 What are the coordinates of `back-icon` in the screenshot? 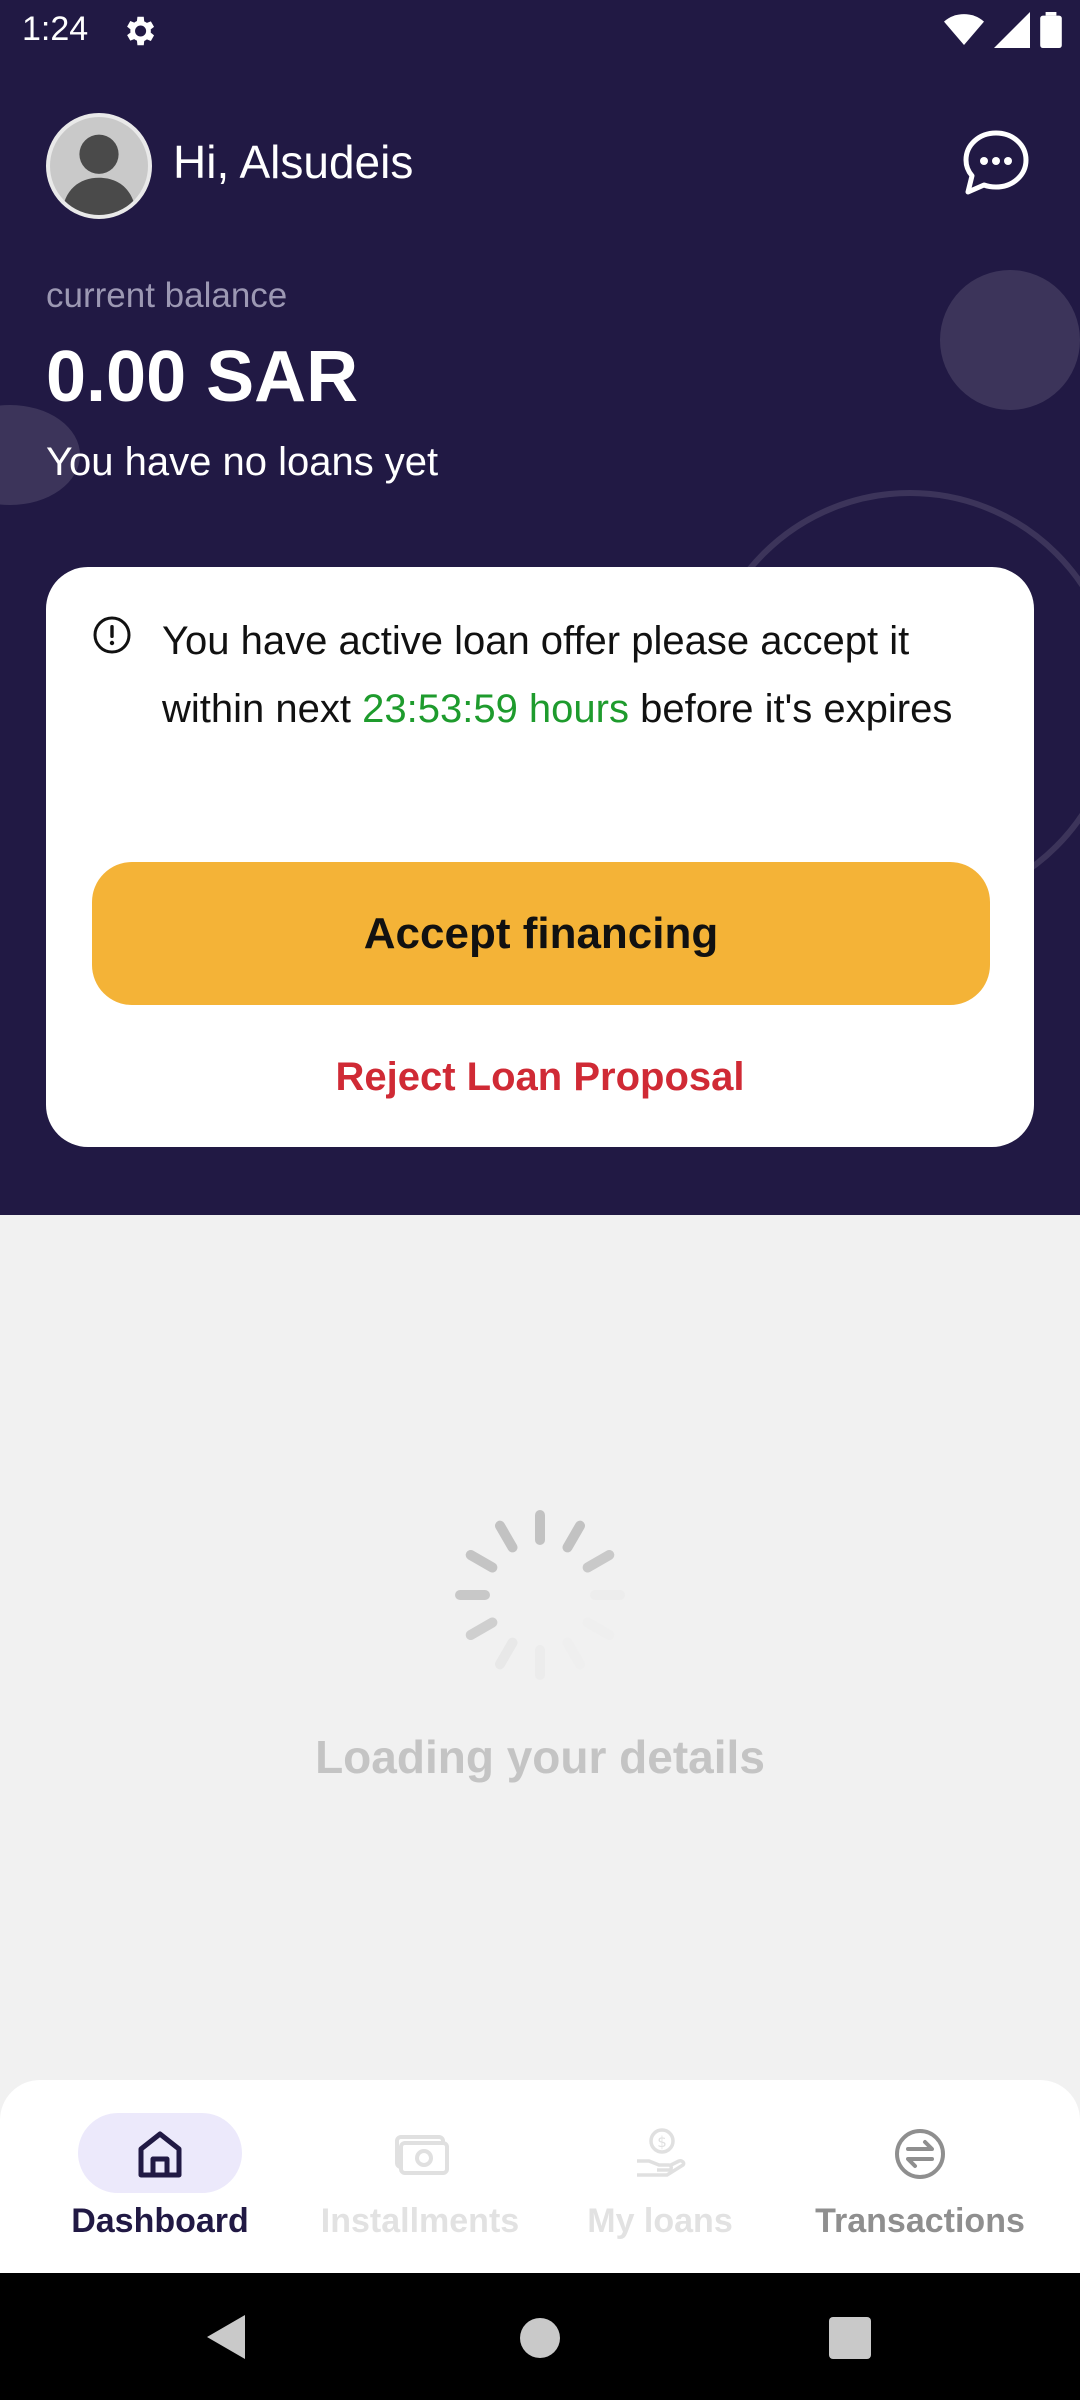 It's located at (226, 2337).